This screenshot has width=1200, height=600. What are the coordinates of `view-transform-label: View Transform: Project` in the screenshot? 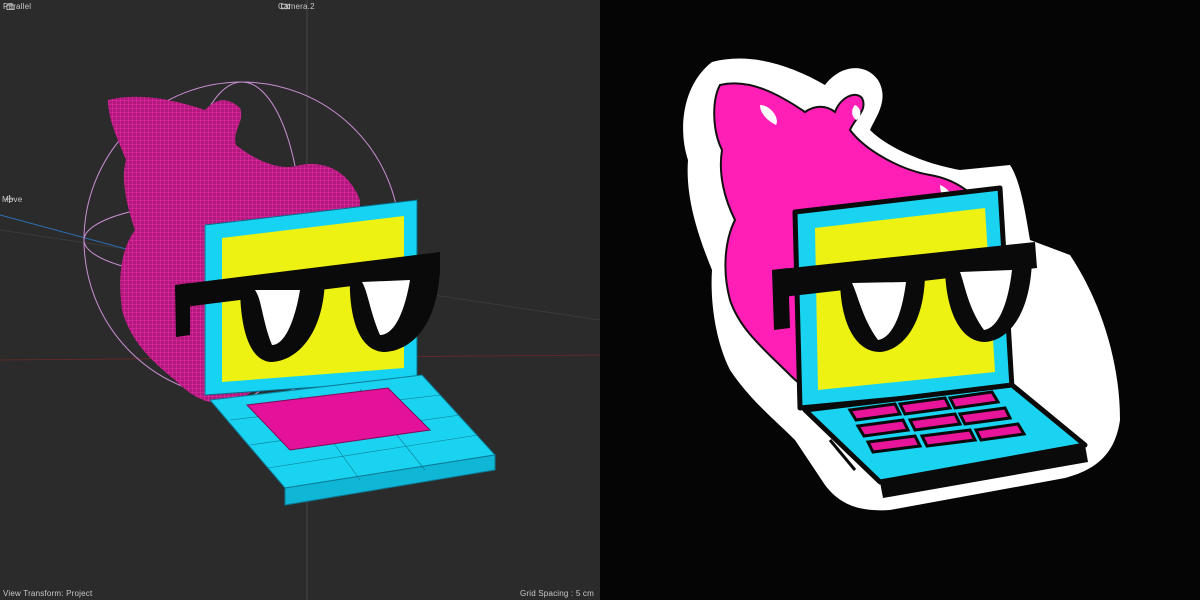 It's located at (48, 593).